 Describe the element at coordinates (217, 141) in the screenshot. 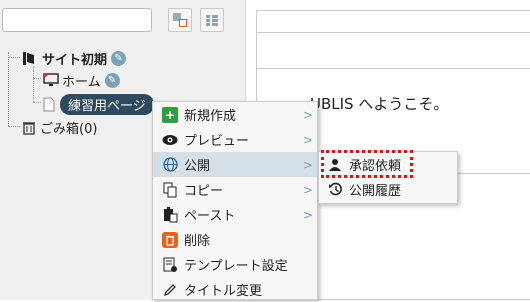

I see `menu-item-label: プレビュー` at that location.